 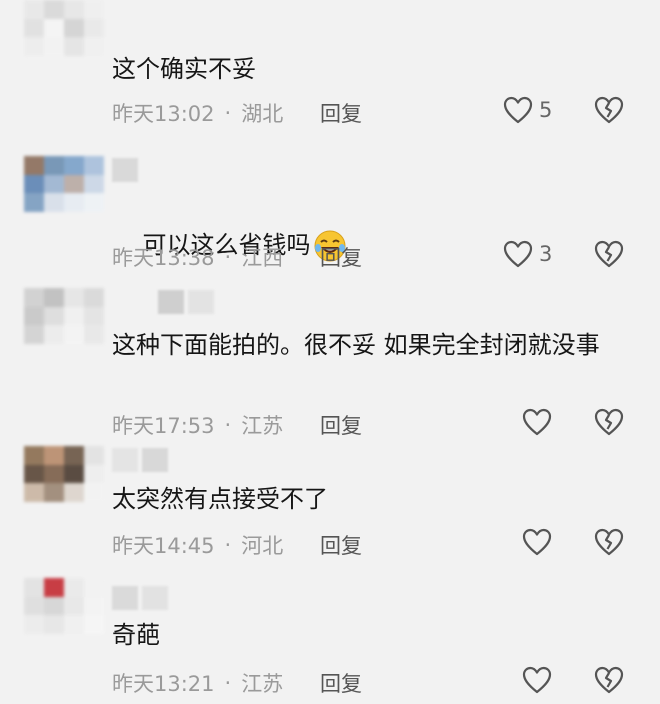 I want to click on comment-text: 太突然有点接受不了, so click(x=220, y=499).